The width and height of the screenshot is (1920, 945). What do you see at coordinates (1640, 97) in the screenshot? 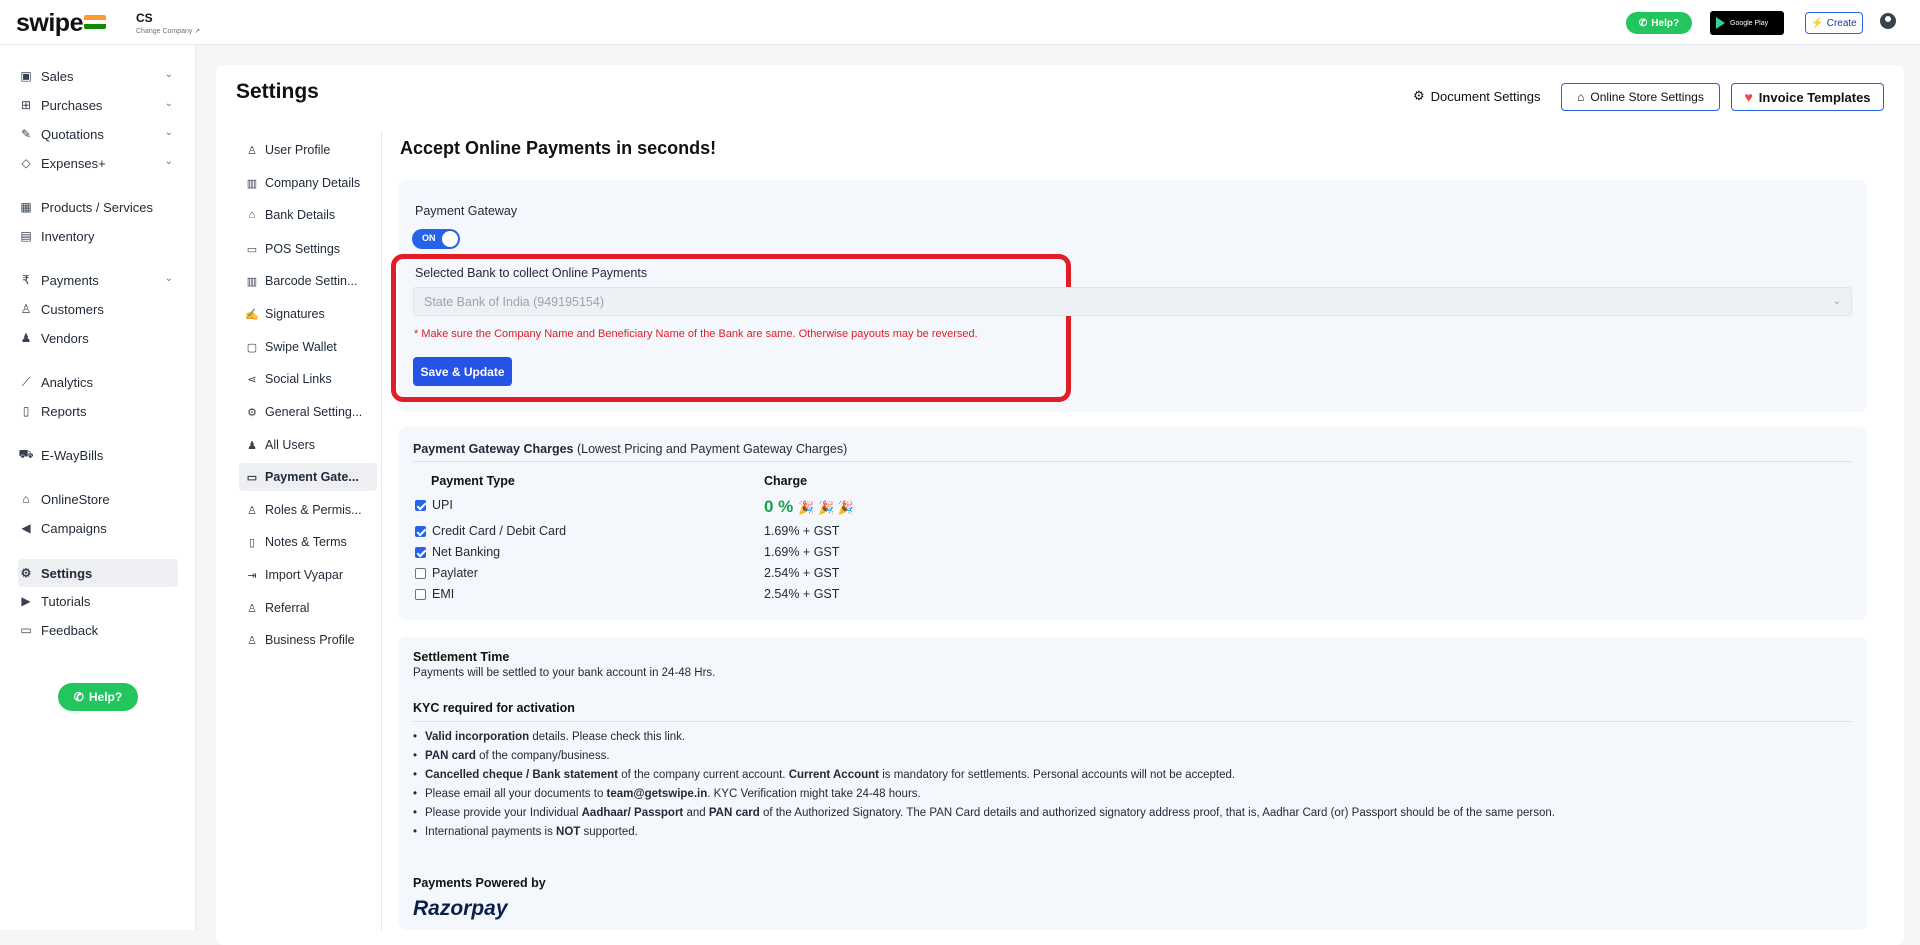
I see `online-store-settings-button: ⌂ Online Store Settings` at bounding box center [1640, 97].